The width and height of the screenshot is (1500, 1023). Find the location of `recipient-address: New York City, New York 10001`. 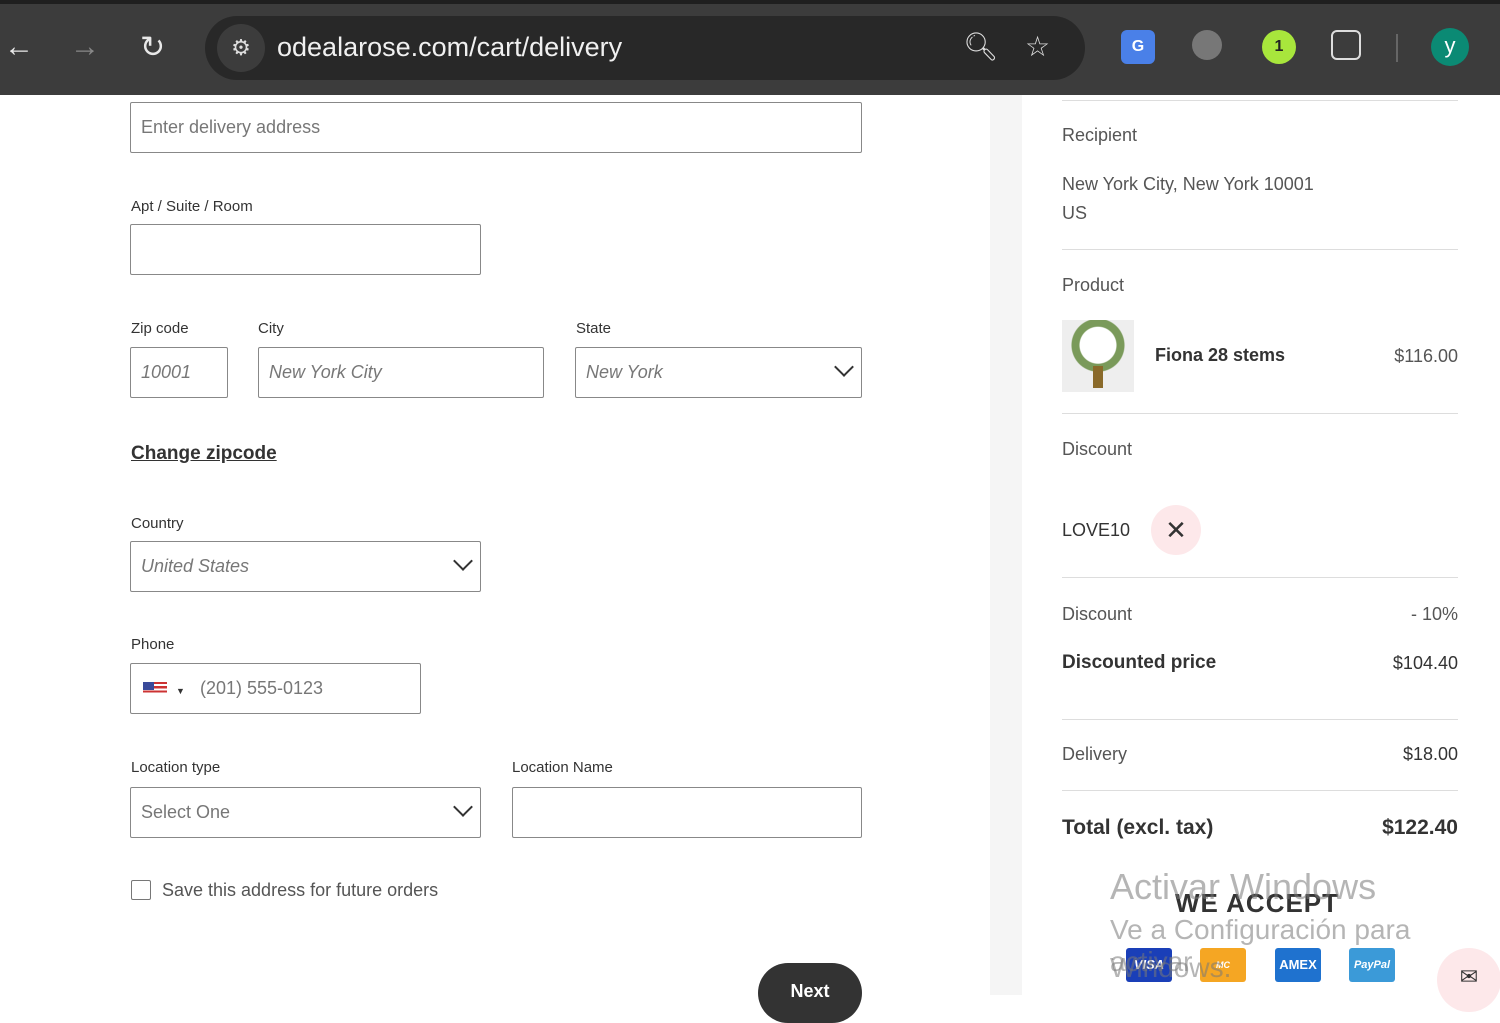

recipient-address: New York City, New York 10001 is located at coordinates (1188, 184).